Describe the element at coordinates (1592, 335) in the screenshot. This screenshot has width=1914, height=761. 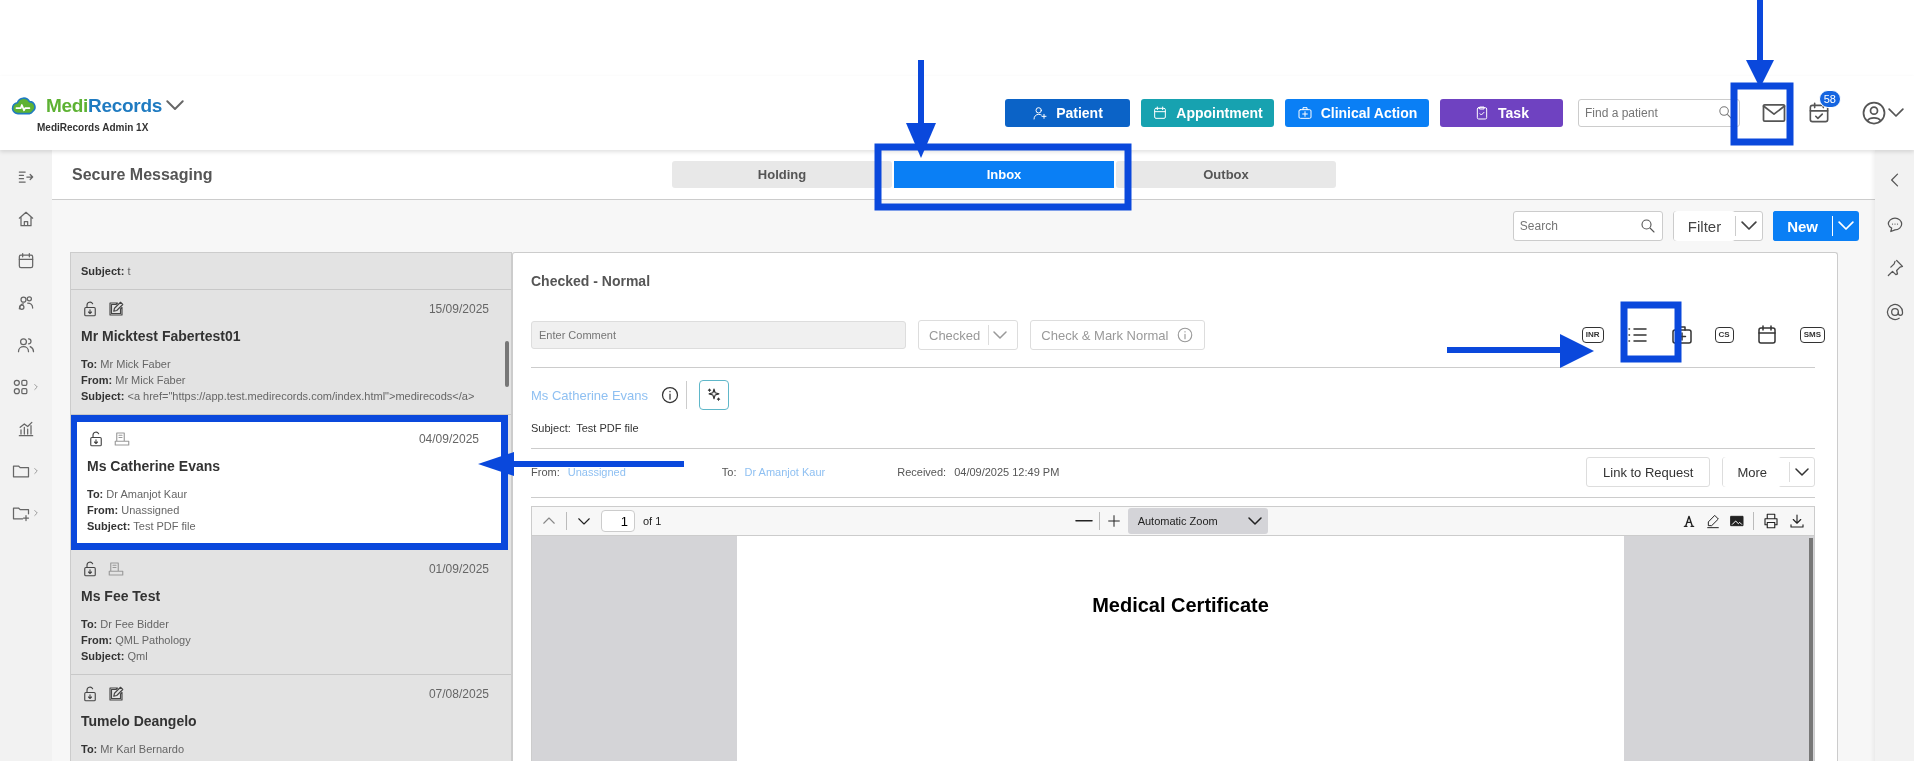
I see `inr-badge-button: INR` at that location.